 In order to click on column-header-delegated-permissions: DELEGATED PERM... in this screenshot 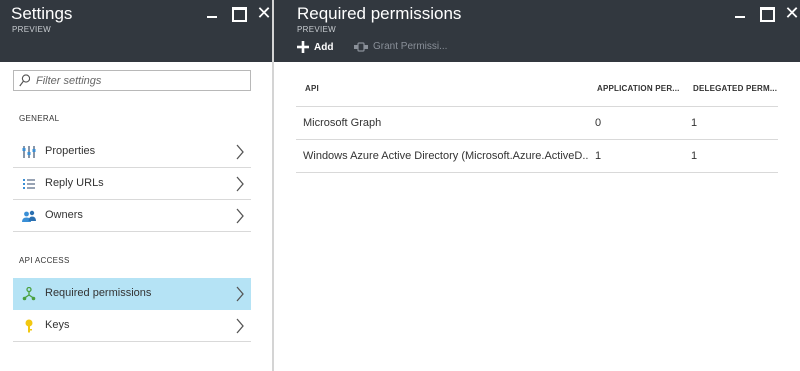, I will do `click(731, 89)`.